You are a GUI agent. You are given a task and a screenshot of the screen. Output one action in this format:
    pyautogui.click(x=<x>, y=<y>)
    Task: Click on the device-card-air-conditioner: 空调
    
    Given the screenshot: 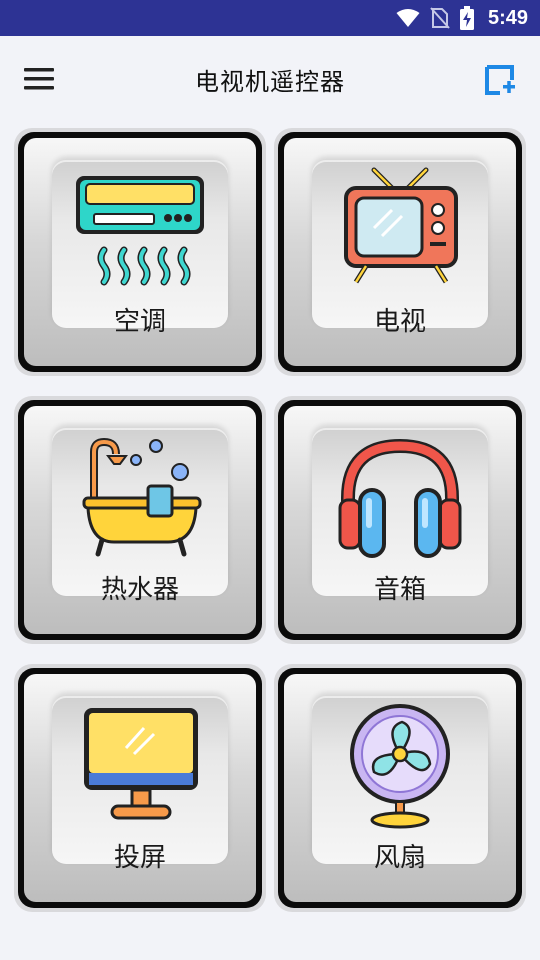 What is the action you would take?
    pyautogui.click(x=140, y=252)
    